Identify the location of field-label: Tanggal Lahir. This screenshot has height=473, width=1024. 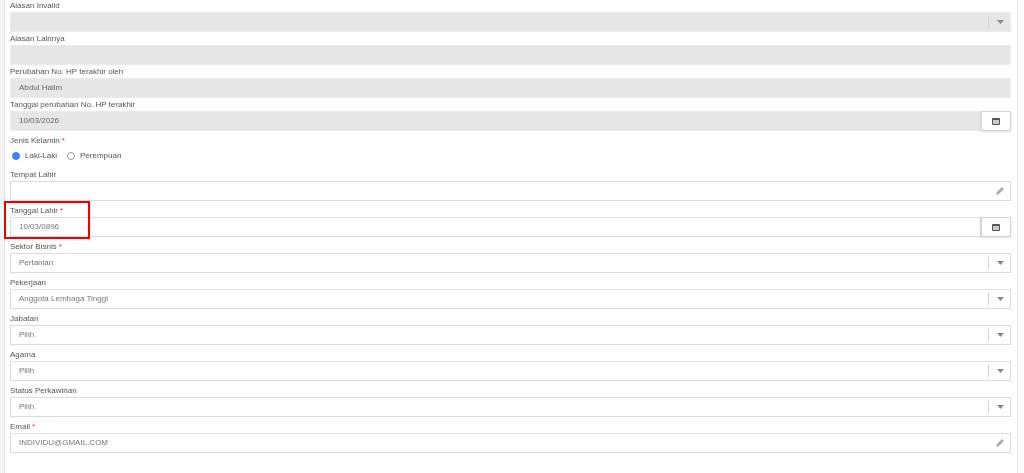
(34, 211).